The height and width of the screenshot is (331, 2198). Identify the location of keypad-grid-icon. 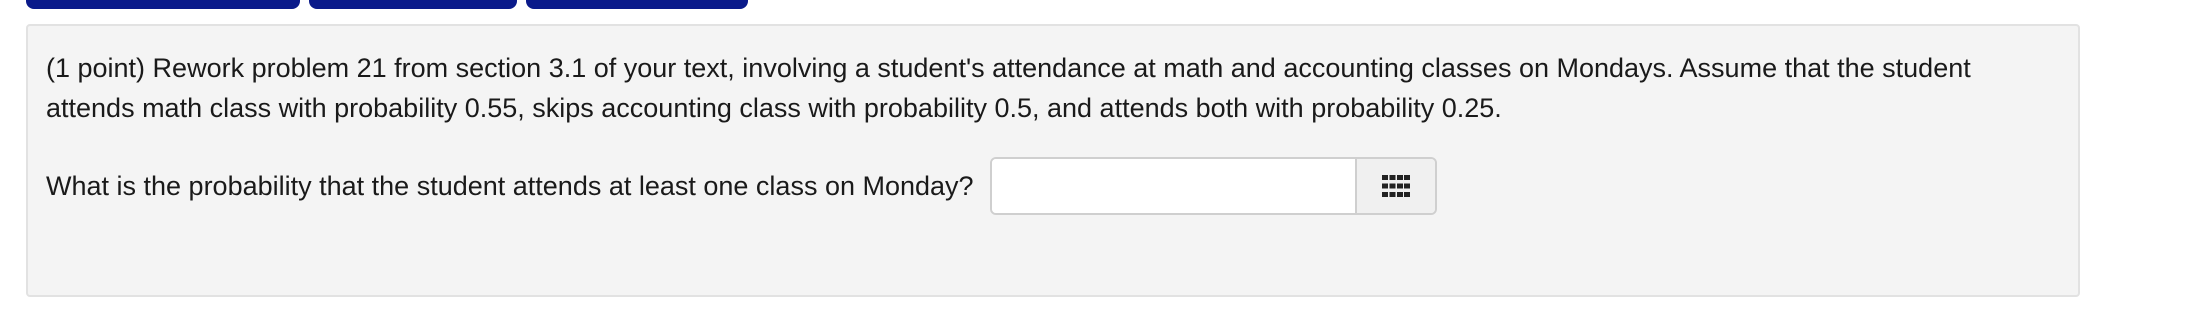
(1395, 186).